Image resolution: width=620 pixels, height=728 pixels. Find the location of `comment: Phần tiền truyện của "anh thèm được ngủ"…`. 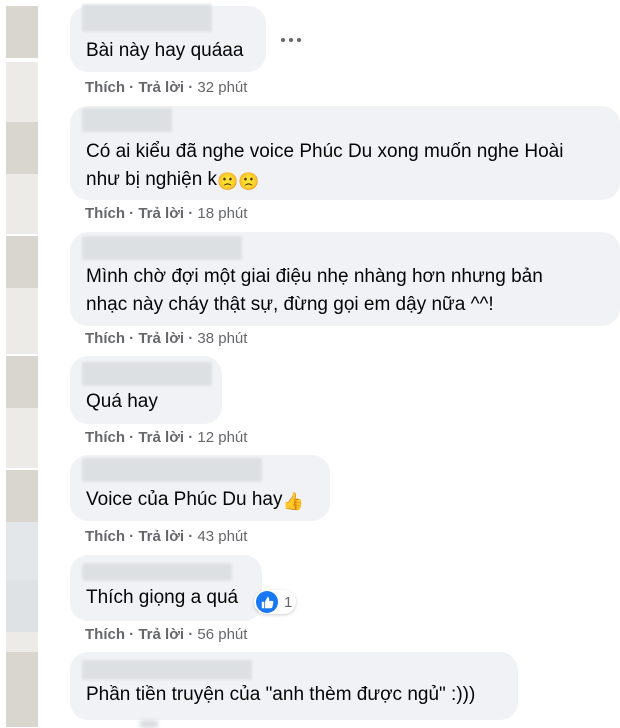

comment: Phần tiền truyện của "anh thèm được ngủ"… is located at coordinates (294, 686).